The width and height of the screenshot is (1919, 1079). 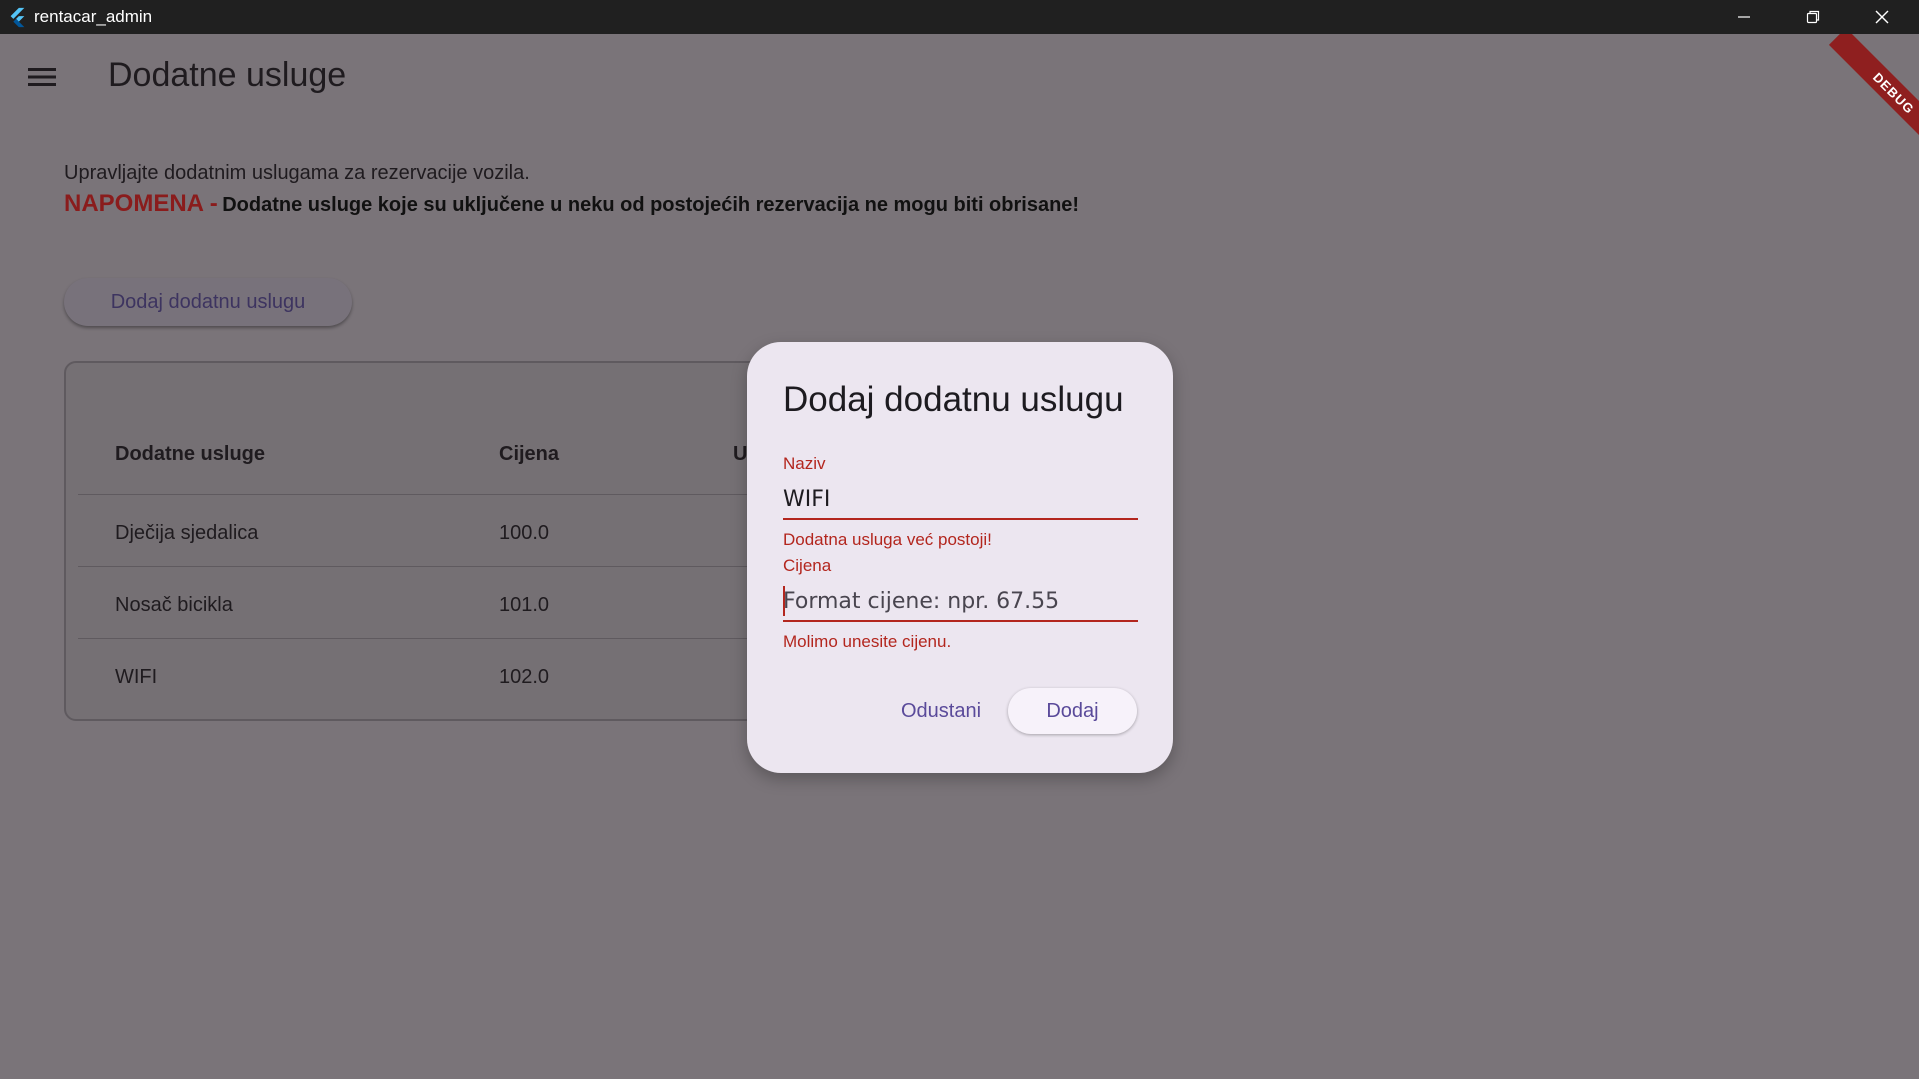 What do you see at coordinates (887, 539) in the screenshot?
I see `name-field-error: Dodatna usluga već postoji!` at bounding box center [887, 539].